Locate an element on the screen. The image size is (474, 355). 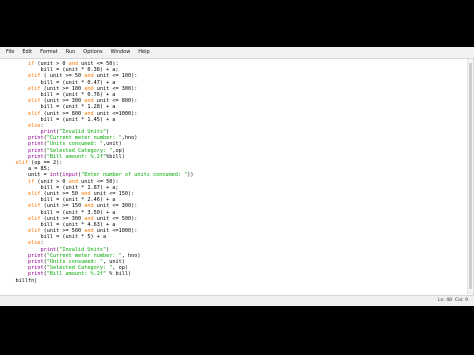
code-token: % bill) is located at coordinates (119, 274).